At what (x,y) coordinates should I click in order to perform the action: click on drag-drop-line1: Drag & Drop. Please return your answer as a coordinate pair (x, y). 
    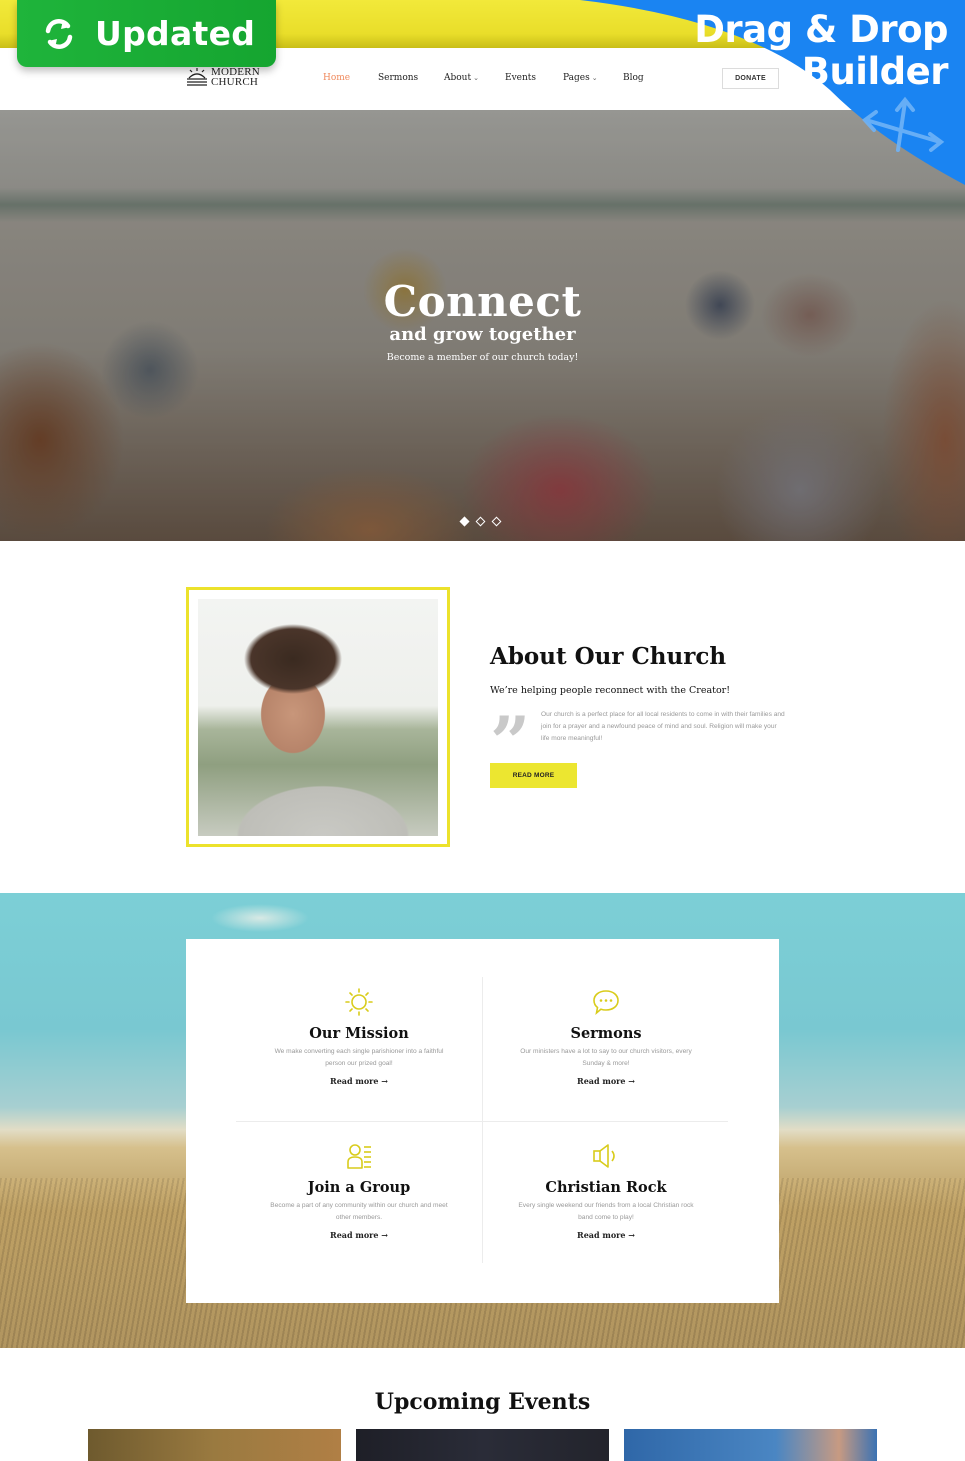
    Looking at the image, I should click on (821, 29).